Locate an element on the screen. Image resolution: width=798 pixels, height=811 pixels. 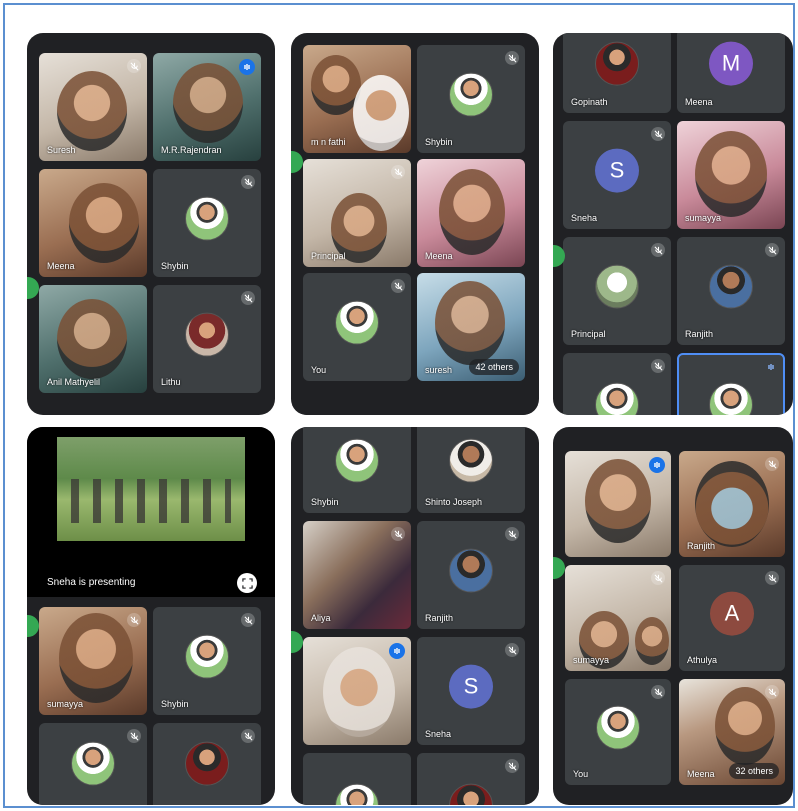
participant-tile: Lithu is located at coordinates (207, 339).